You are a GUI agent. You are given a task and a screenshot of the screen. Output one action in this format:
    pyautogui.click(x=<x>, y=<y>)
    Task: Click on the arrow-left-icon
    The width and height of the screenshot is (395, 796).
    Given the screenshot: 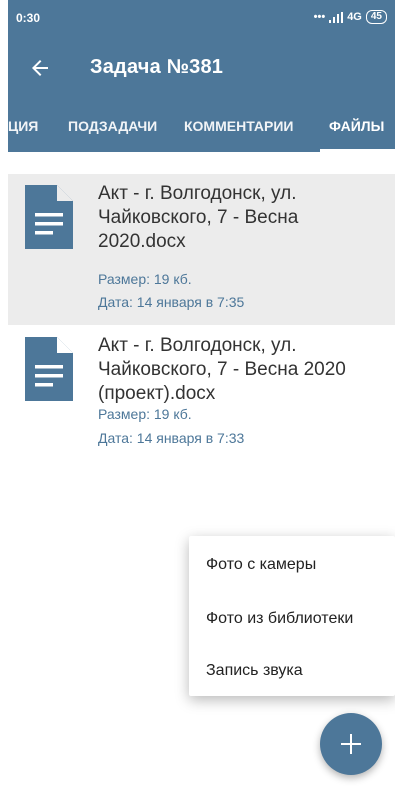 What is the action you would take?
    pyautogui.click(x=40, y=68)
    